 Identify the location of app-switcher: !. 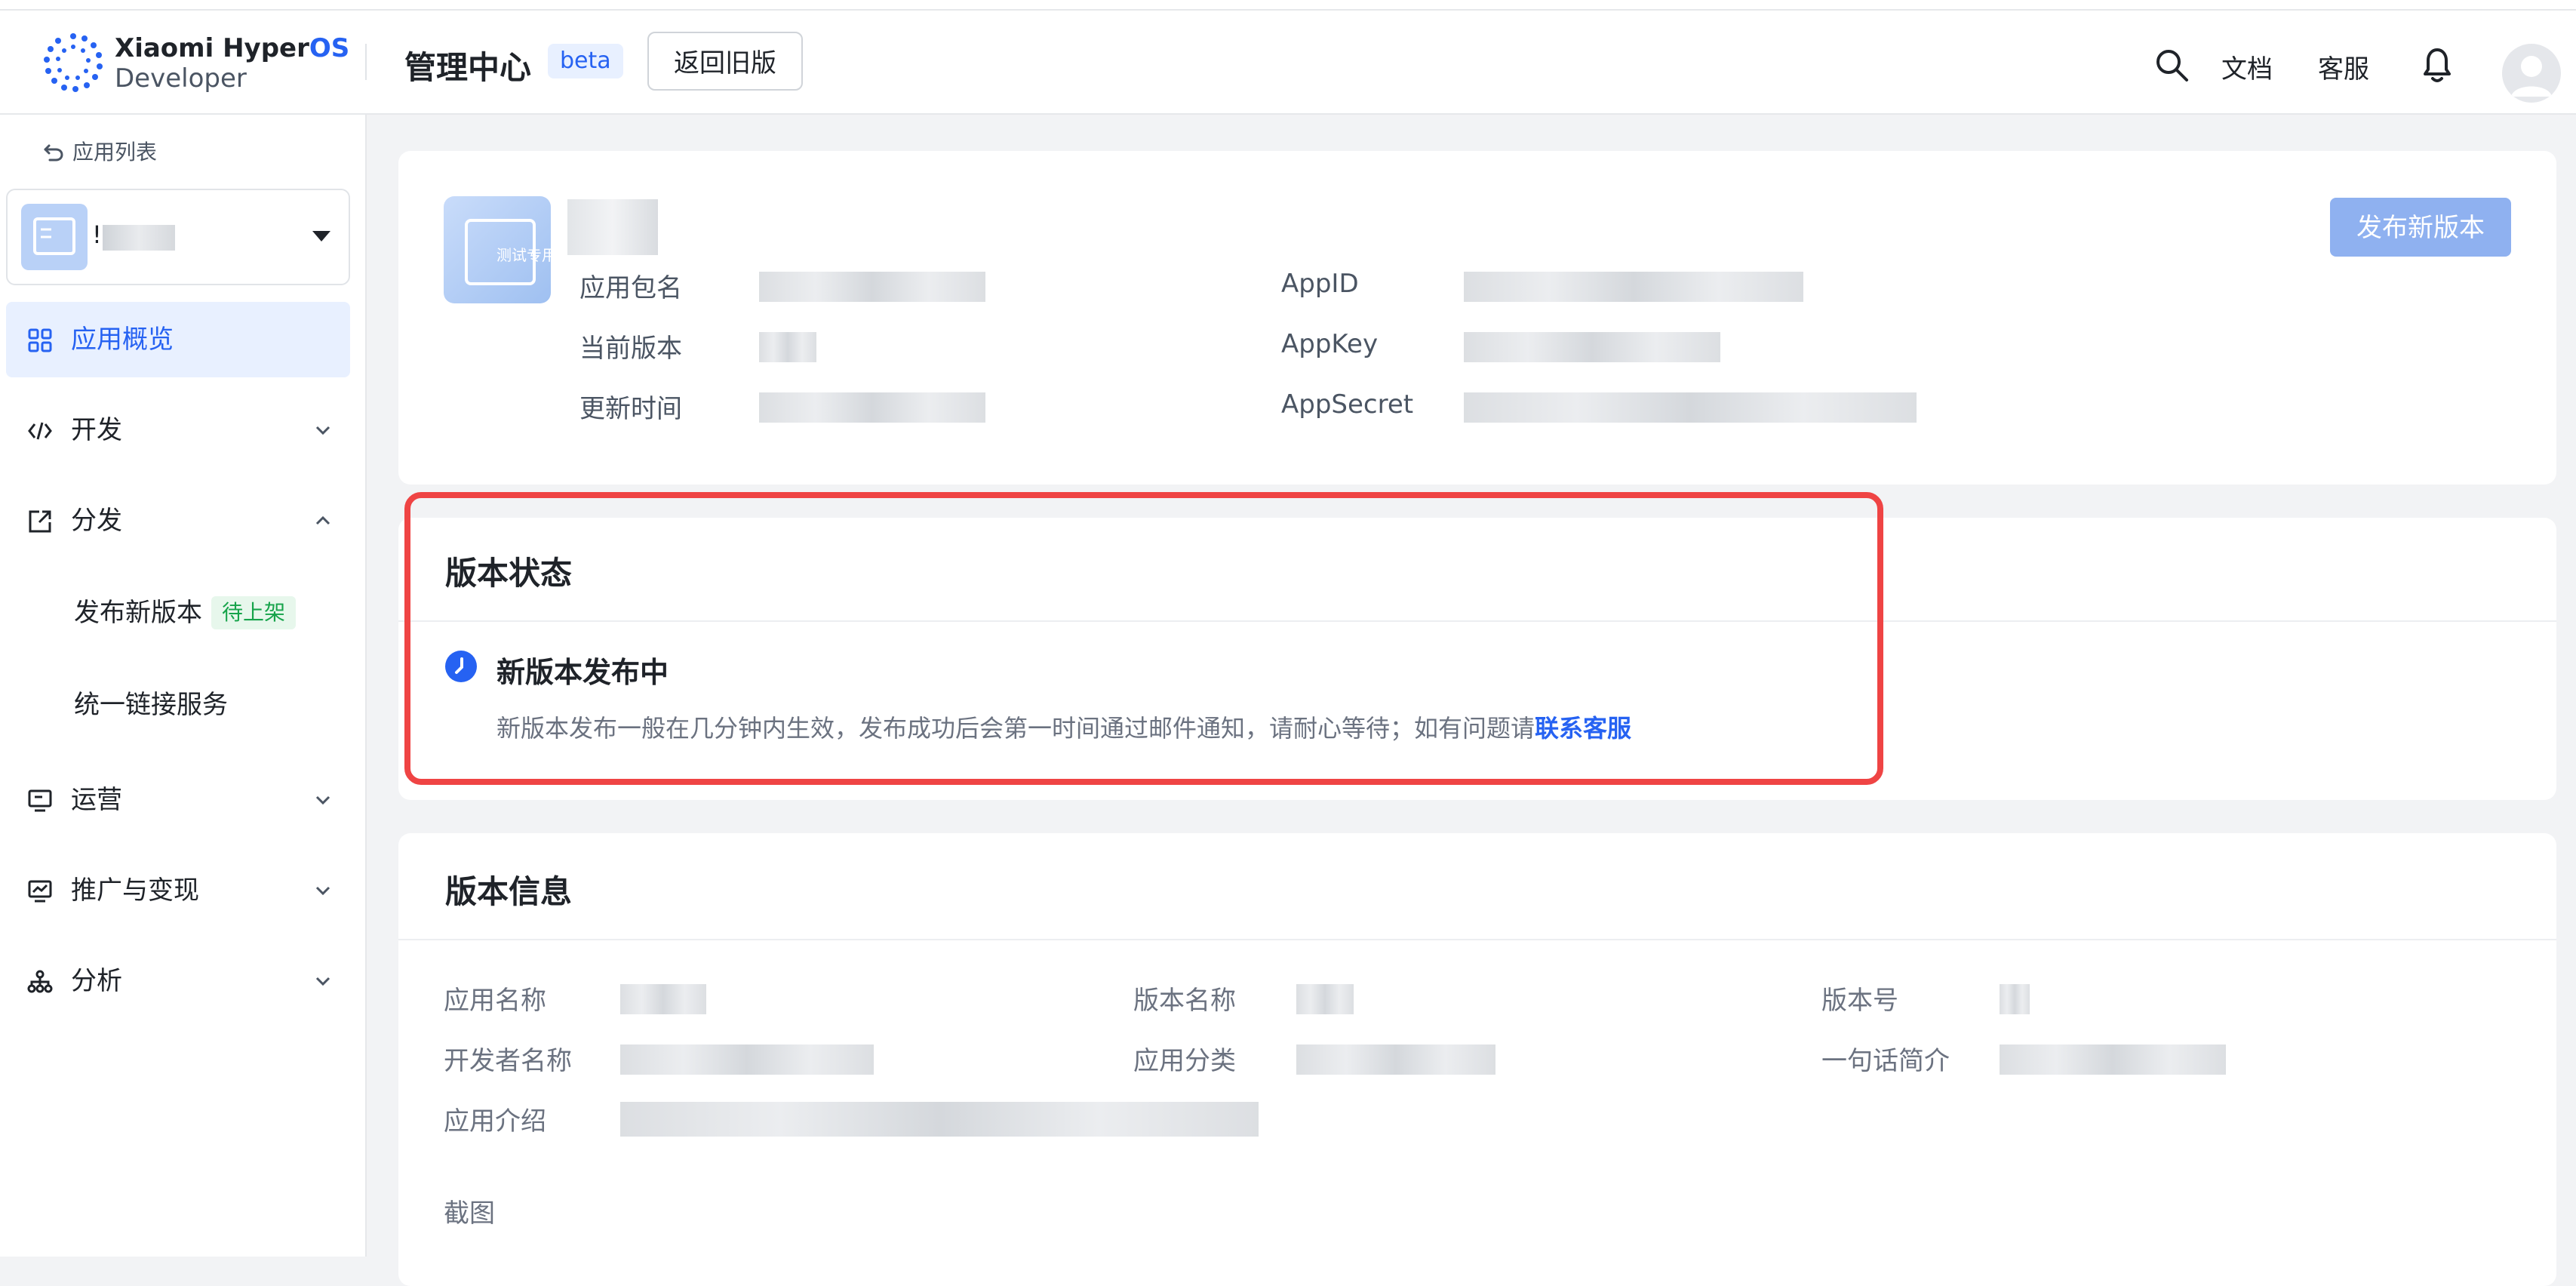
(178, 237).